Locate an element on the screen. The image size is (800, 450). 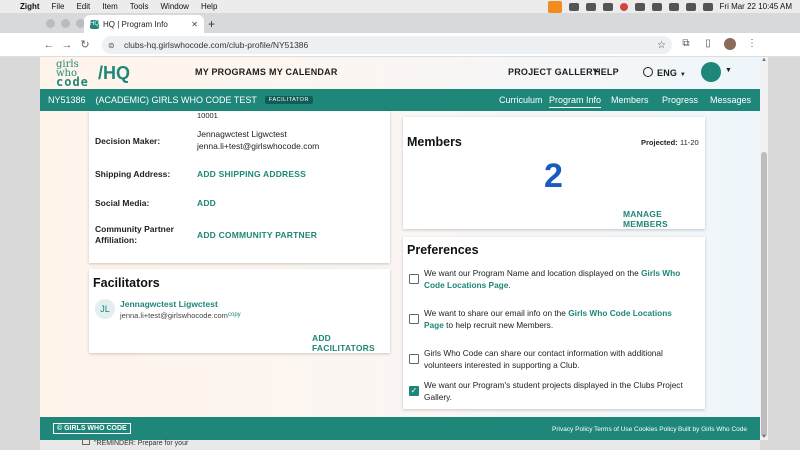
facilitators-title: Facilitators is located at coordinates (126, 283).